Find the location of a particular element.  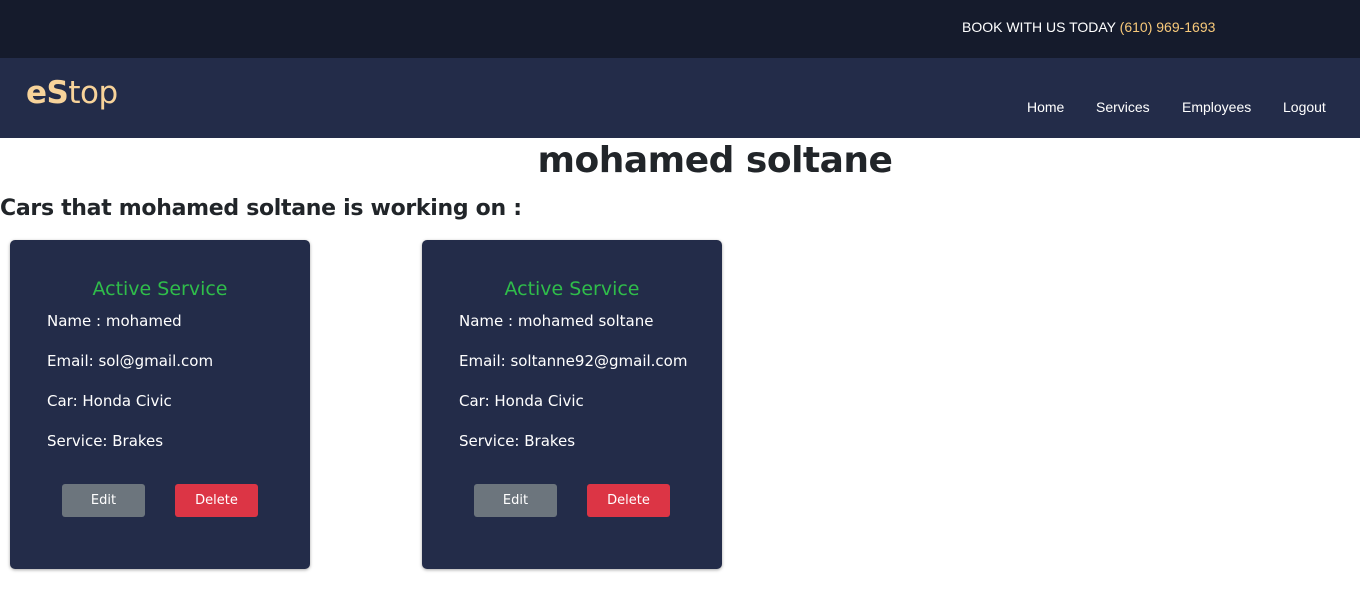

nav-link-employees: Employees is located at coordinates (1216, 107).